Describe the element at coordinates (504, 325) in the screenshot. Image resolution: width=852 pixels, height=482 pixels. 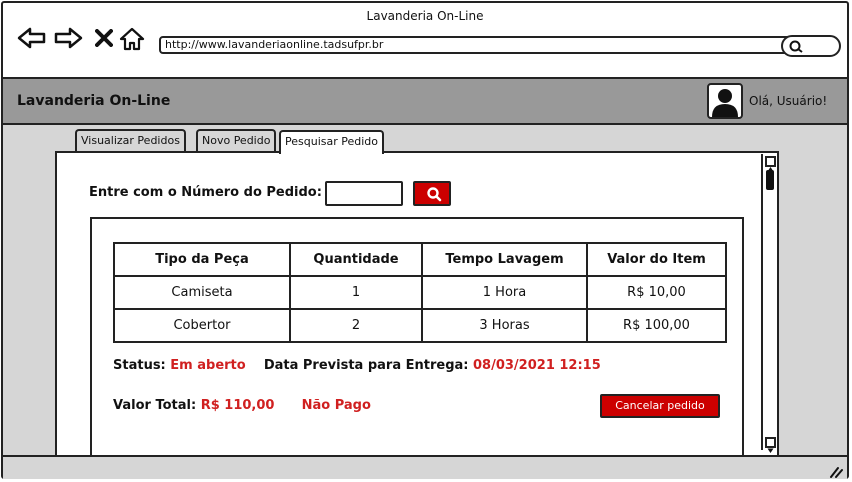
I see `table-cell: 3 Horas` at that location.